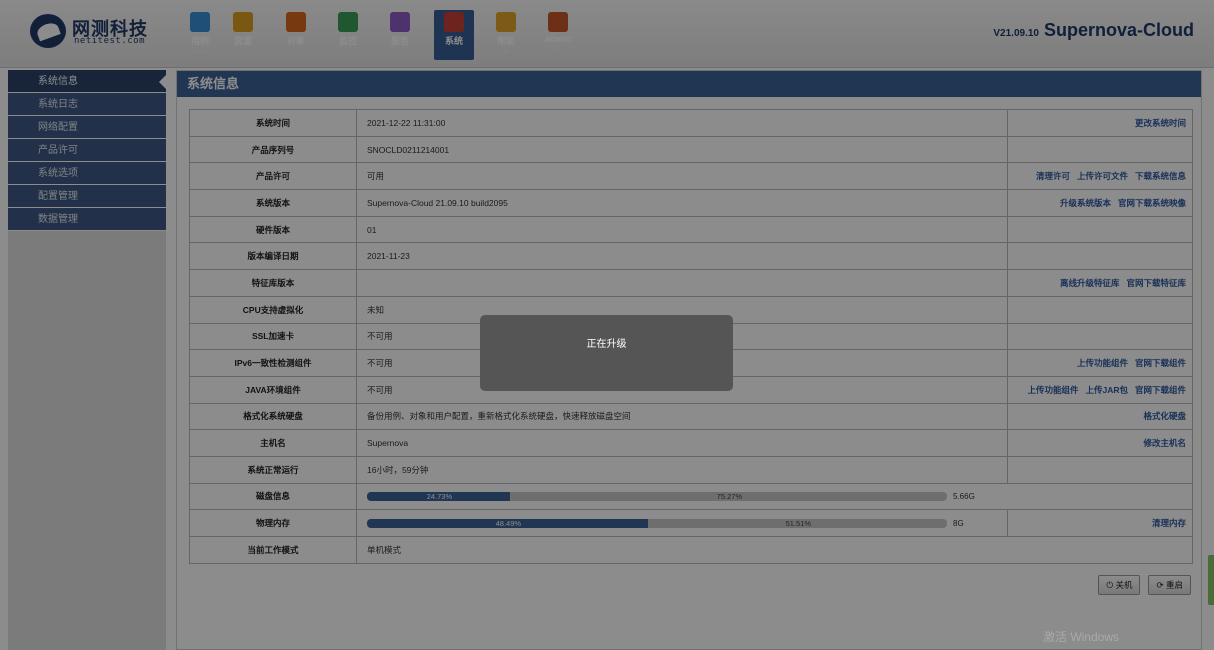 The width and height of the screenshot is (1214, 650). What do you see at coordinates (606, 353) in the screenshot?
I see `upgrade-progress-dialog: 正在升级` at bounding box center [606, 353].